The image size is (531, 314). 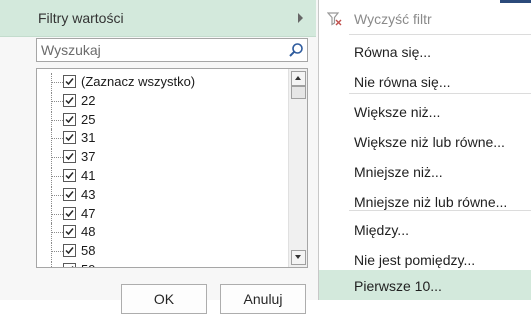 What do you see at coordinates (300, 18) in the screenshot?
I see `chevron-right-icon` at bounding box center [300, 18].